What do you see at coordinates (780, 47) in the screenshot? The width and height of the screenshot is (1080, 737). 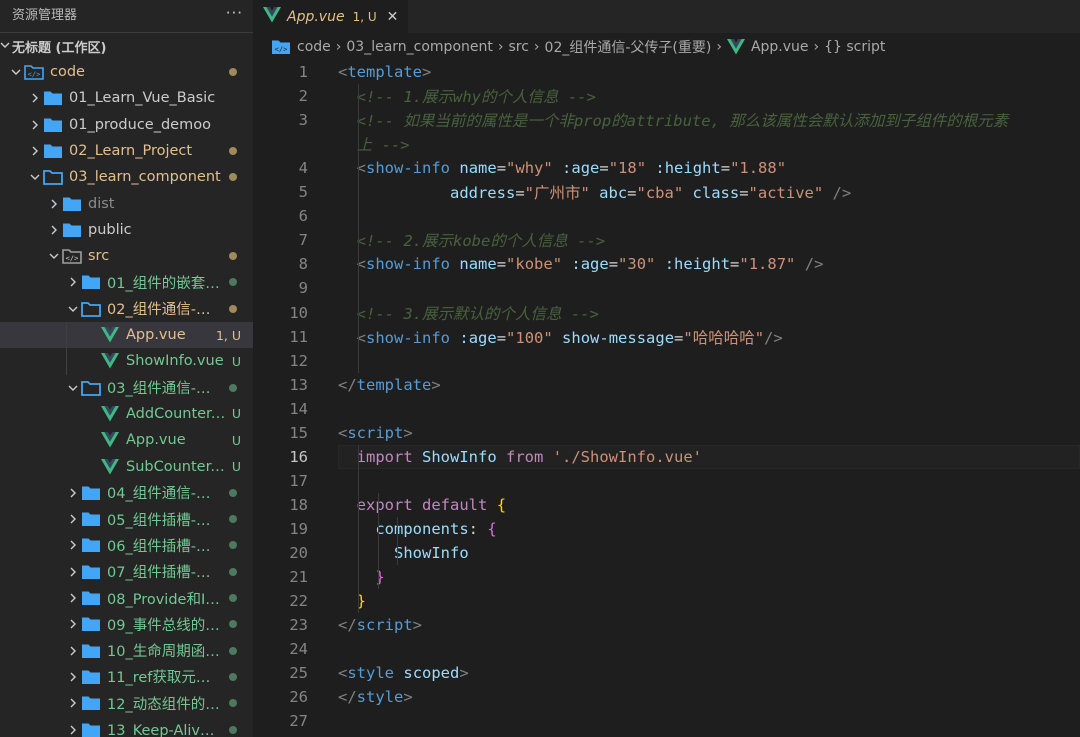 I see `breadcrumb-item: App.vue` at bounding box center [780, 47].